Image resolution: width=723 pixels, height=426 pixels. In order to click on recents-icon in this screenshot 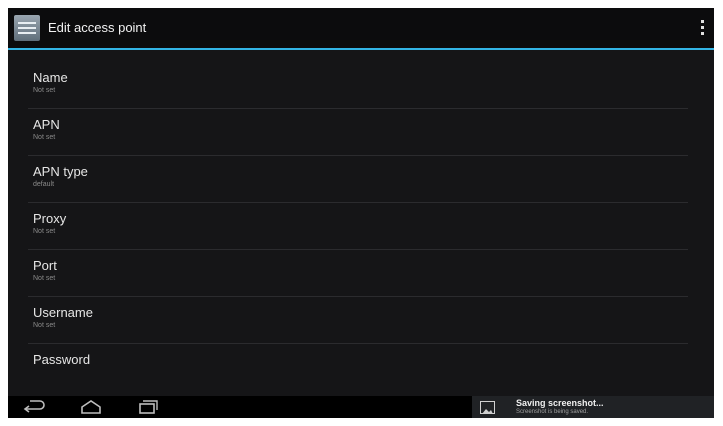, I will do `click(147, 407)`.